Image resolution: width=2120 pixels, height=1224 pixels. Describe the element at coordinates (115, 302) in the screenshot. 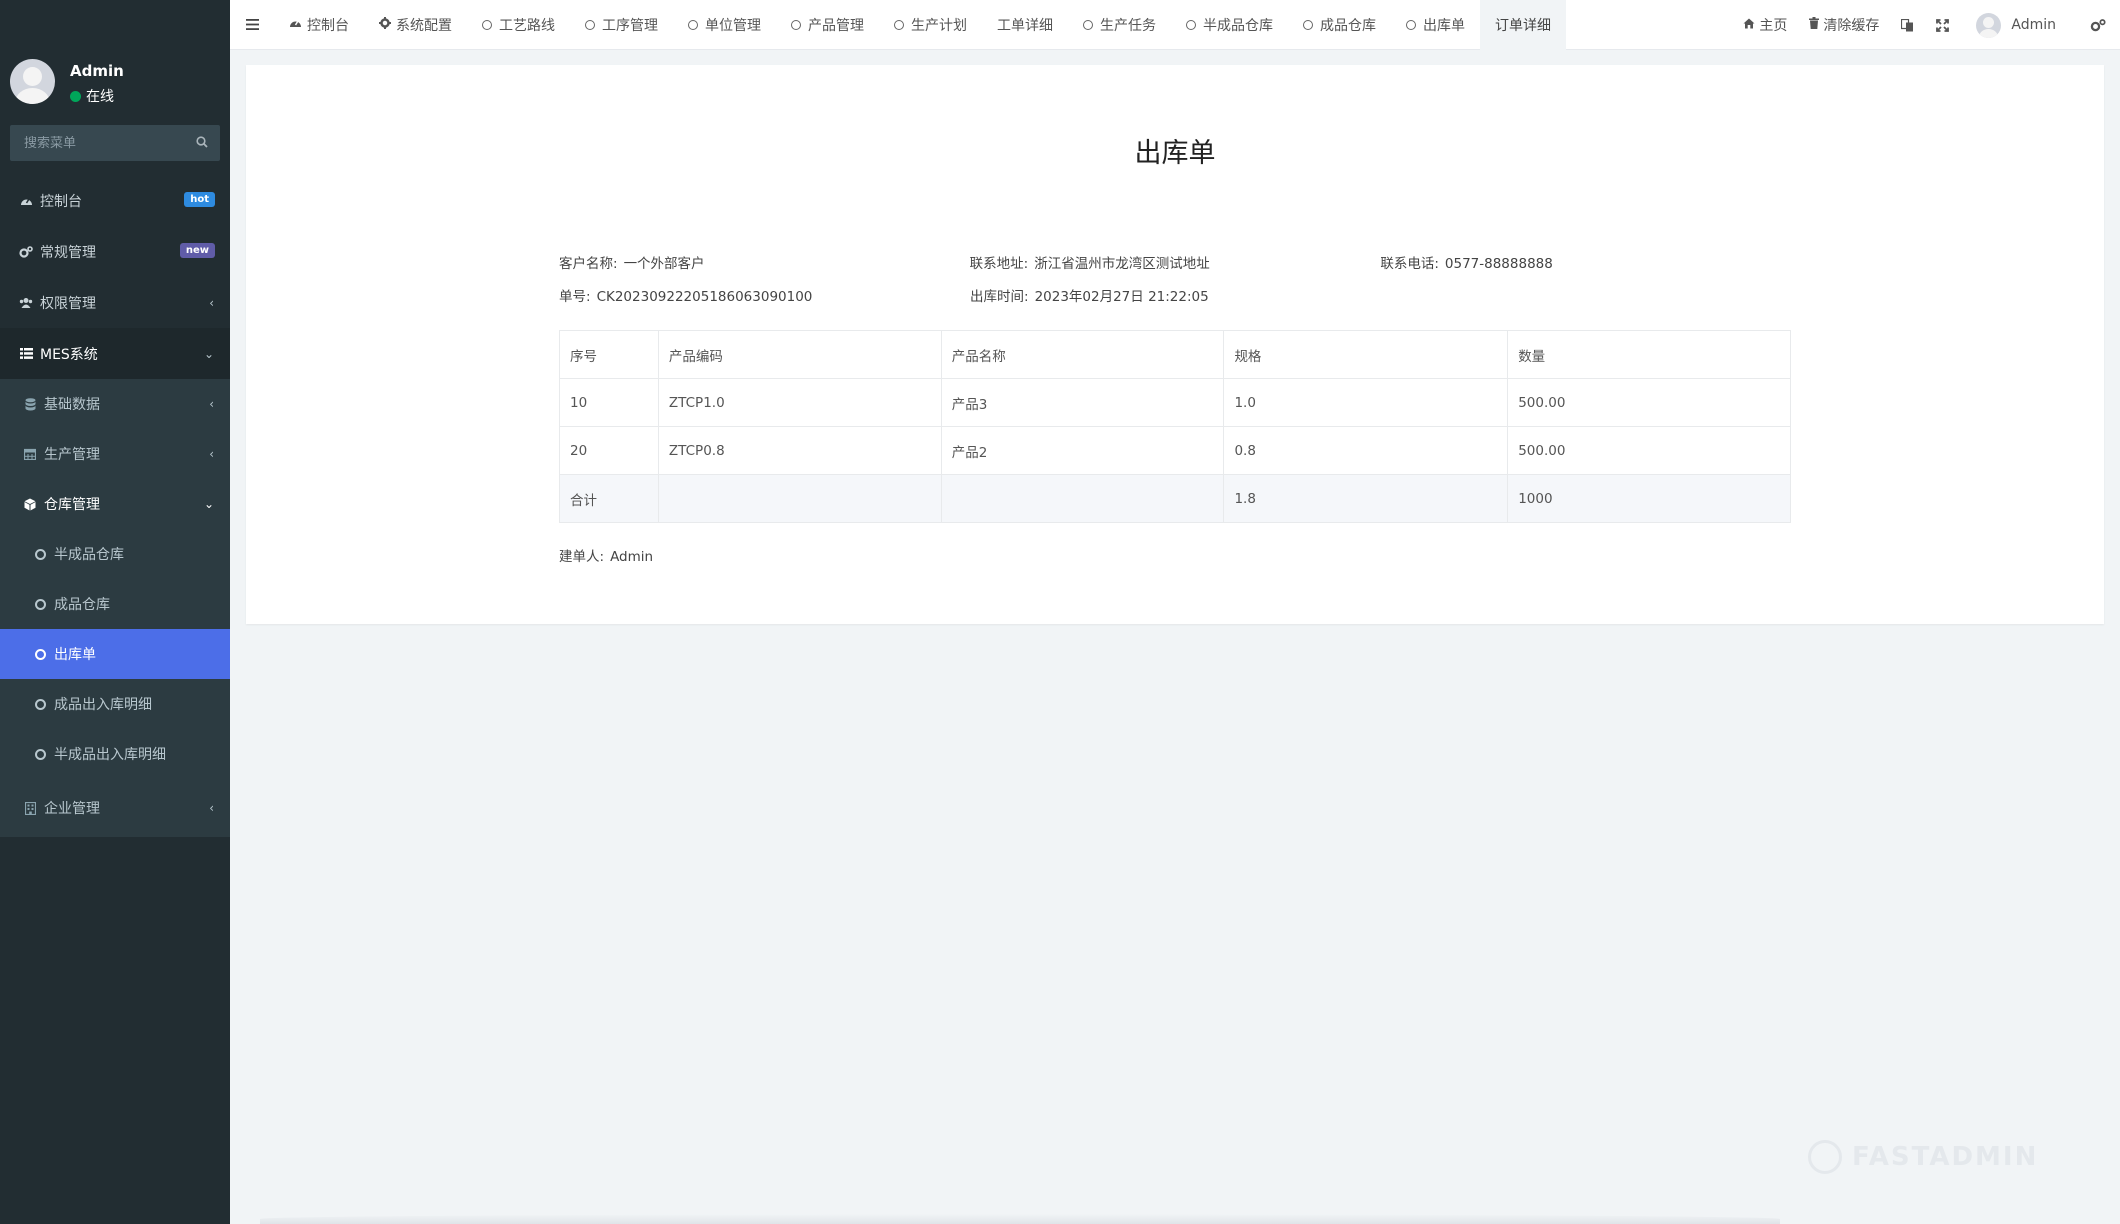

I see `sidebar-item-permissions: 权限管理 ‹` at that location.